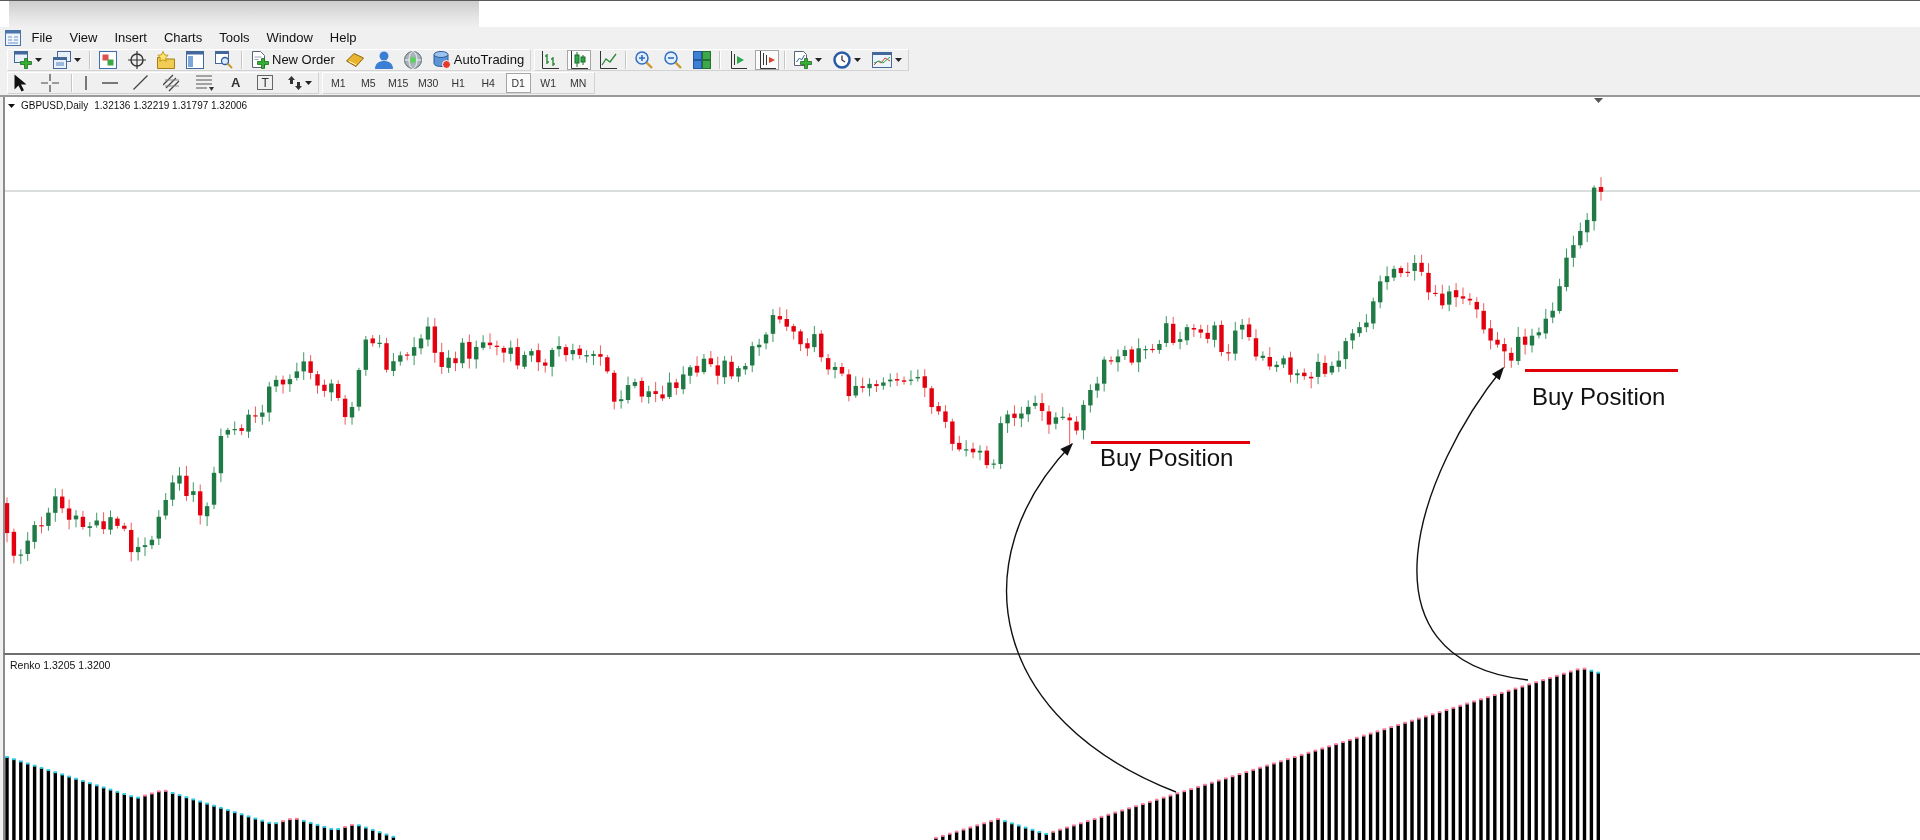 The image size is (1920, 840). Describe the element at coordinates (644, 59) in the screenshot. I see `zoom-in-icon` at that location.